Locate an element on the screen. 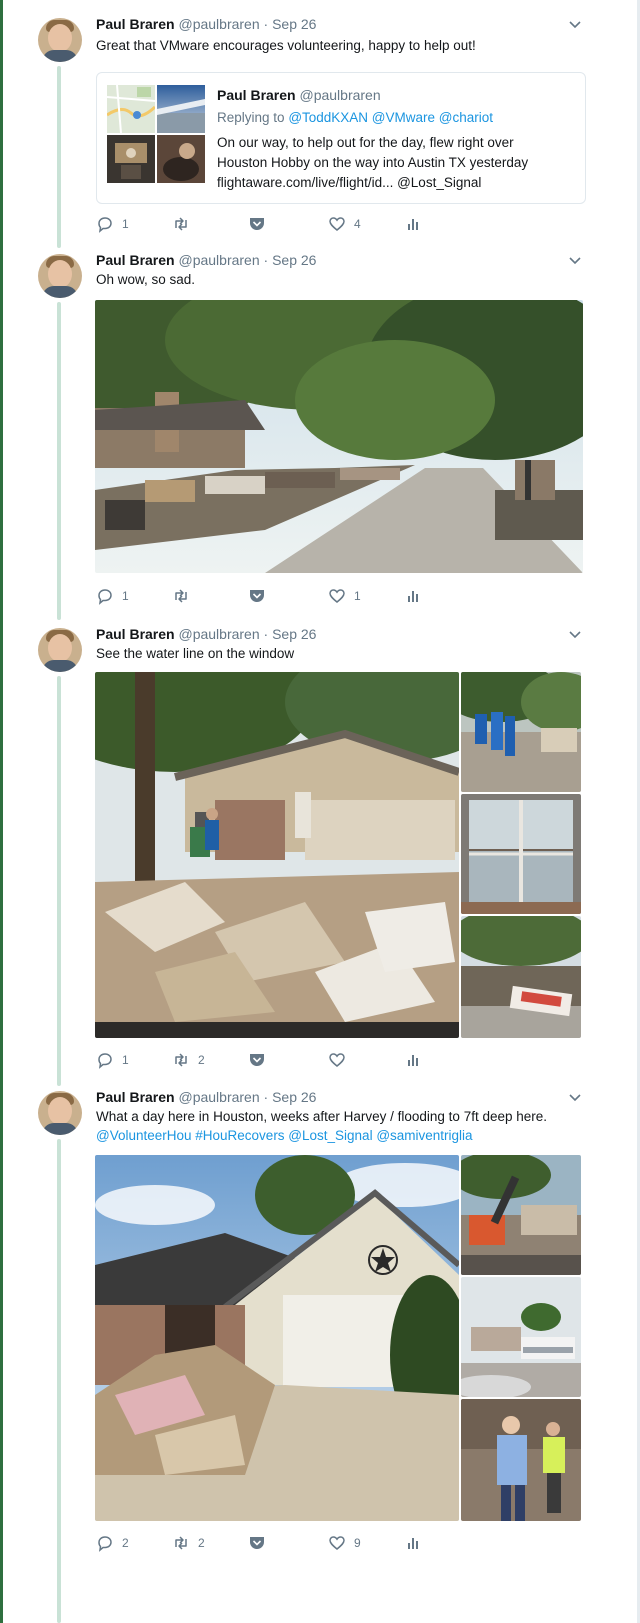 The image size is (640, 1623). water-line-window-photo is located at coordinates (521, 854).